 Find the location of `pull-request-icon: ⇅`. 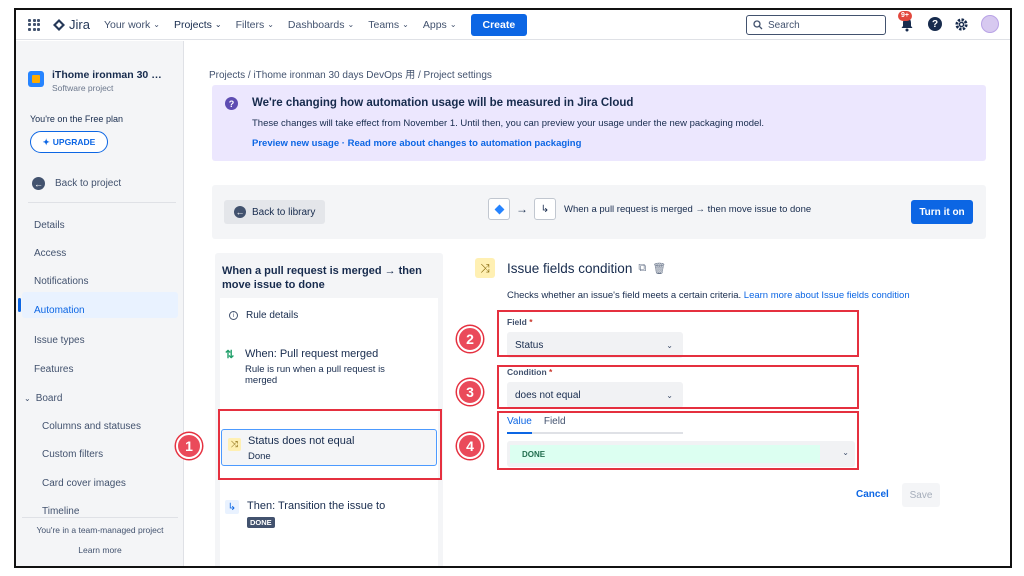

pull-request-icon: ⇅ is located at coordinates (230, 355).